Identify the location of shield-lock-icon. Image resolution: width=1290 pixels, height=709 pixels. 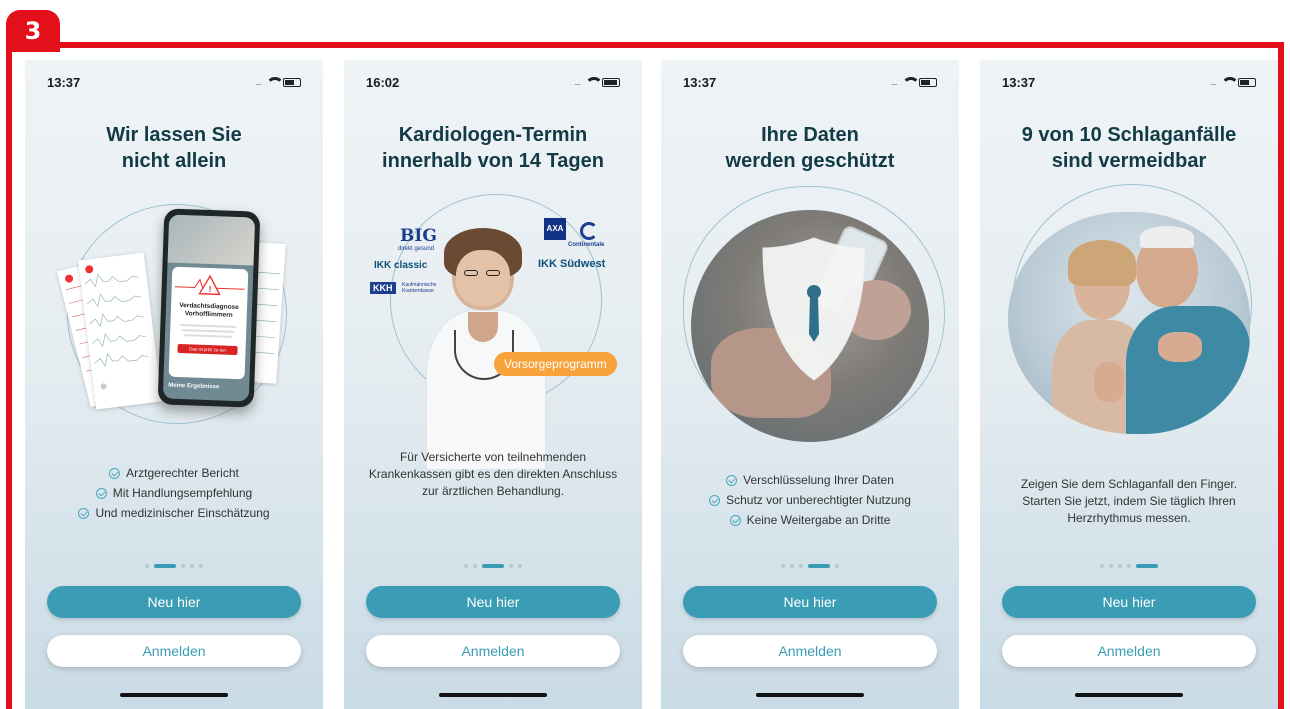
(814, 309).